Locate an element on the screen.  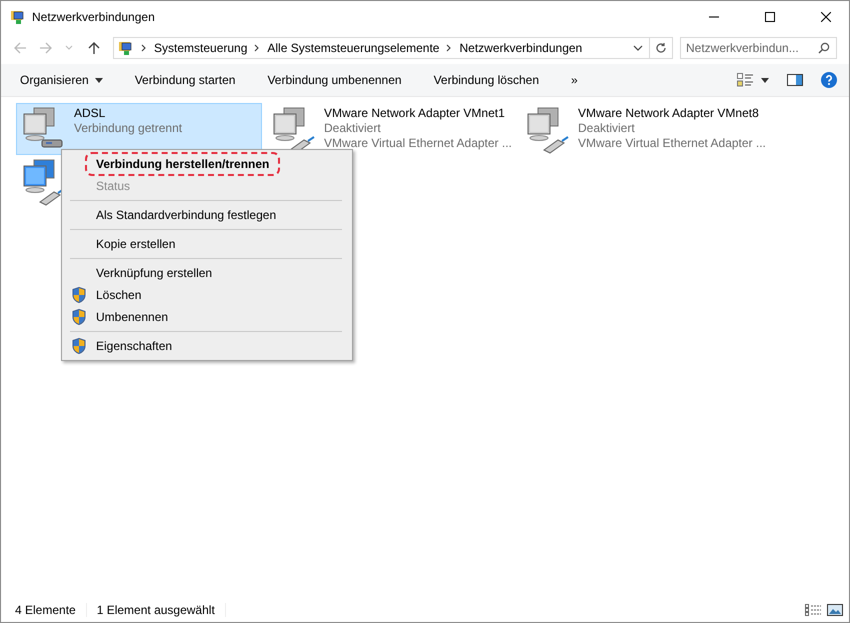
menu-item: Verbindung herstellen/trennen is located at coordinates (207, 164).